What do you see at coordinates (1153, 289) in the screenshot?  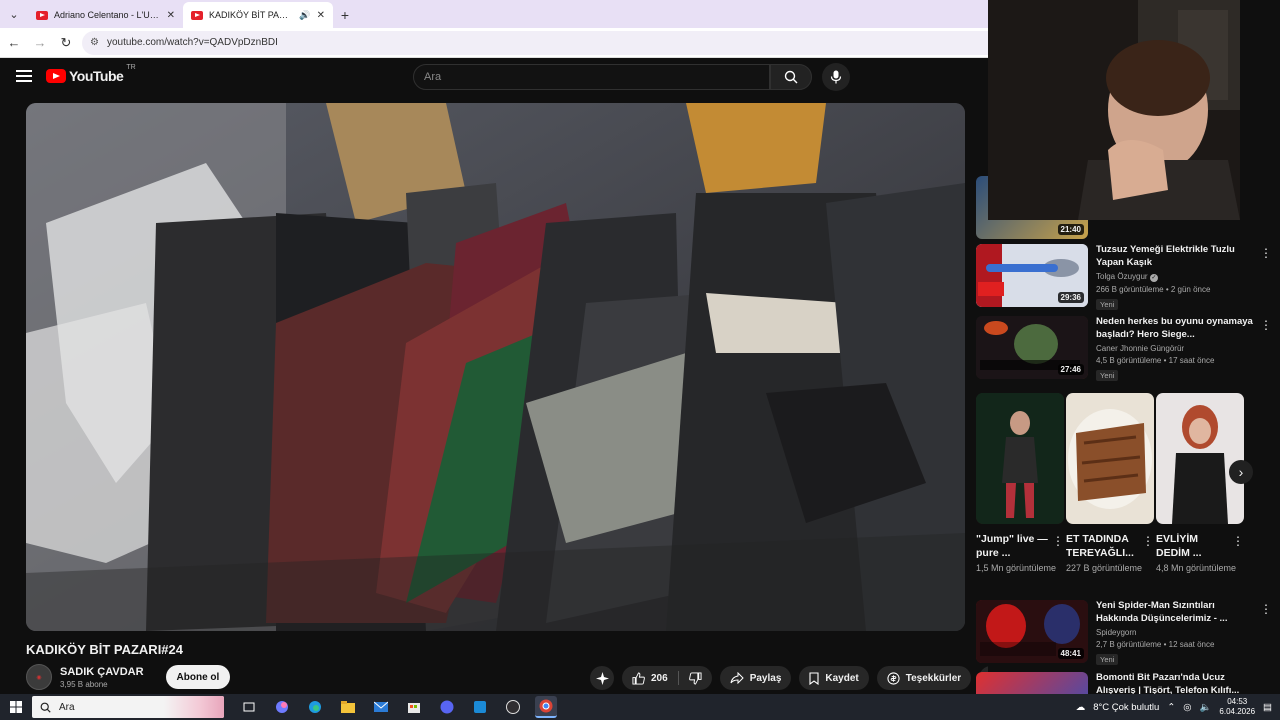 I see `recommendation-meta: 266 B görüntüleme • 2 gün önce` at bounding box center [1153, 289].